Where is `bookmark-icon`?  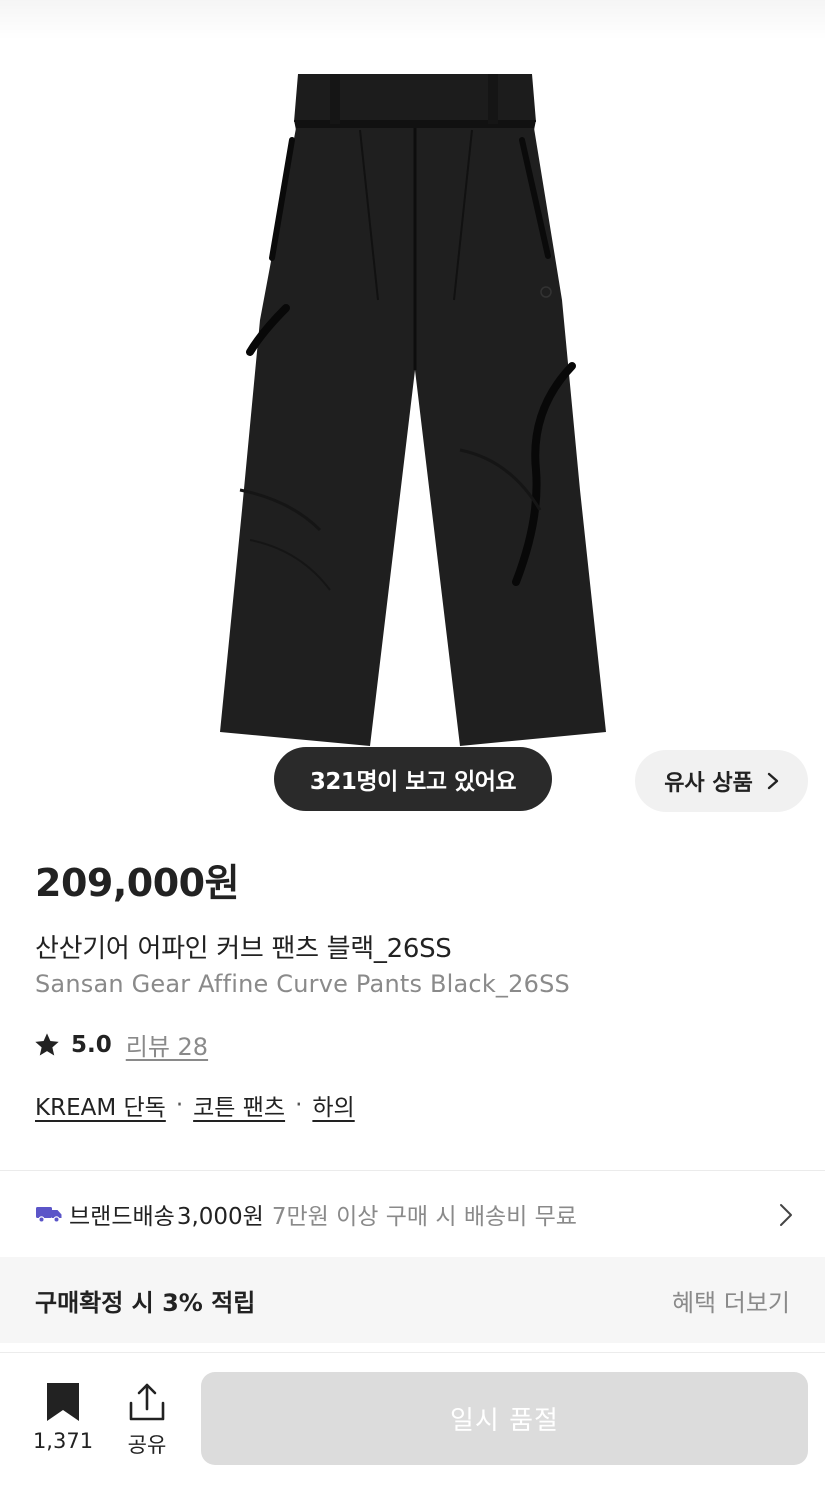 bookmark-icon is located at coordinates (63, 1402).